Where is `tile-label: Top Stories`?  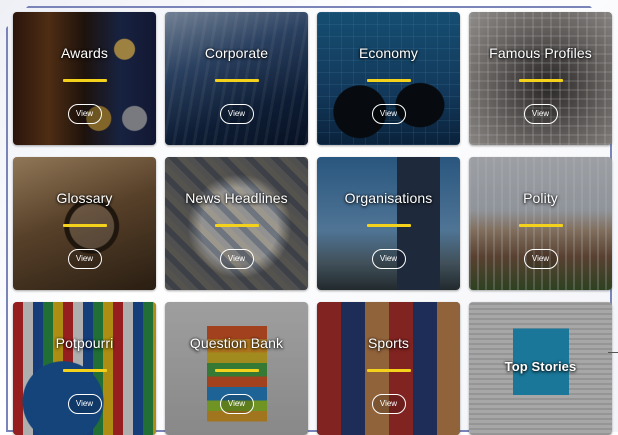
tile-label: Top Stories is located at coordinates (540, 366).